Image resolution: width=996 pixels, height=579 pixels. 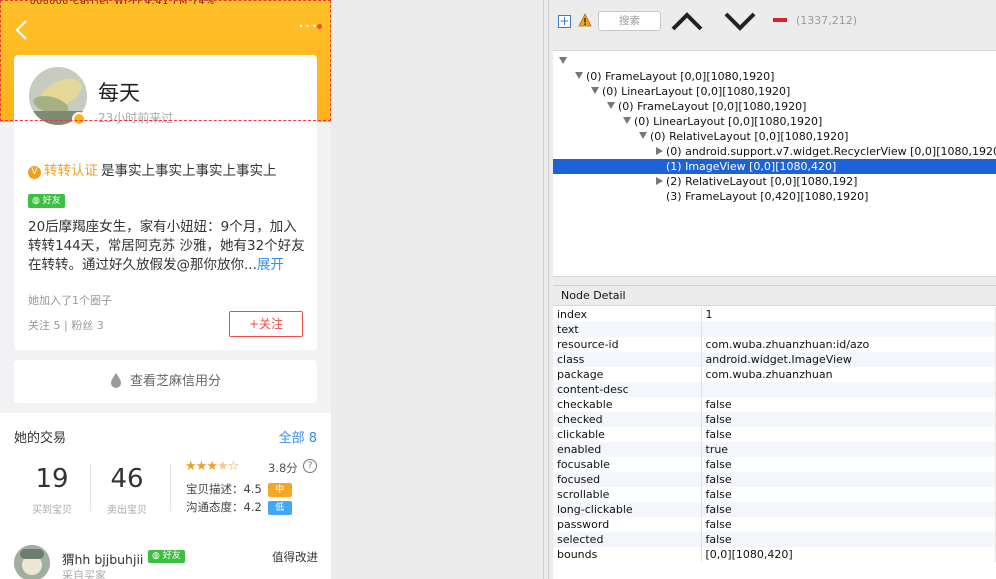 What do you see at coordinates (780, 20) in the screenshot?
I see `clear-search-icon` at bounding box center [780, 20].